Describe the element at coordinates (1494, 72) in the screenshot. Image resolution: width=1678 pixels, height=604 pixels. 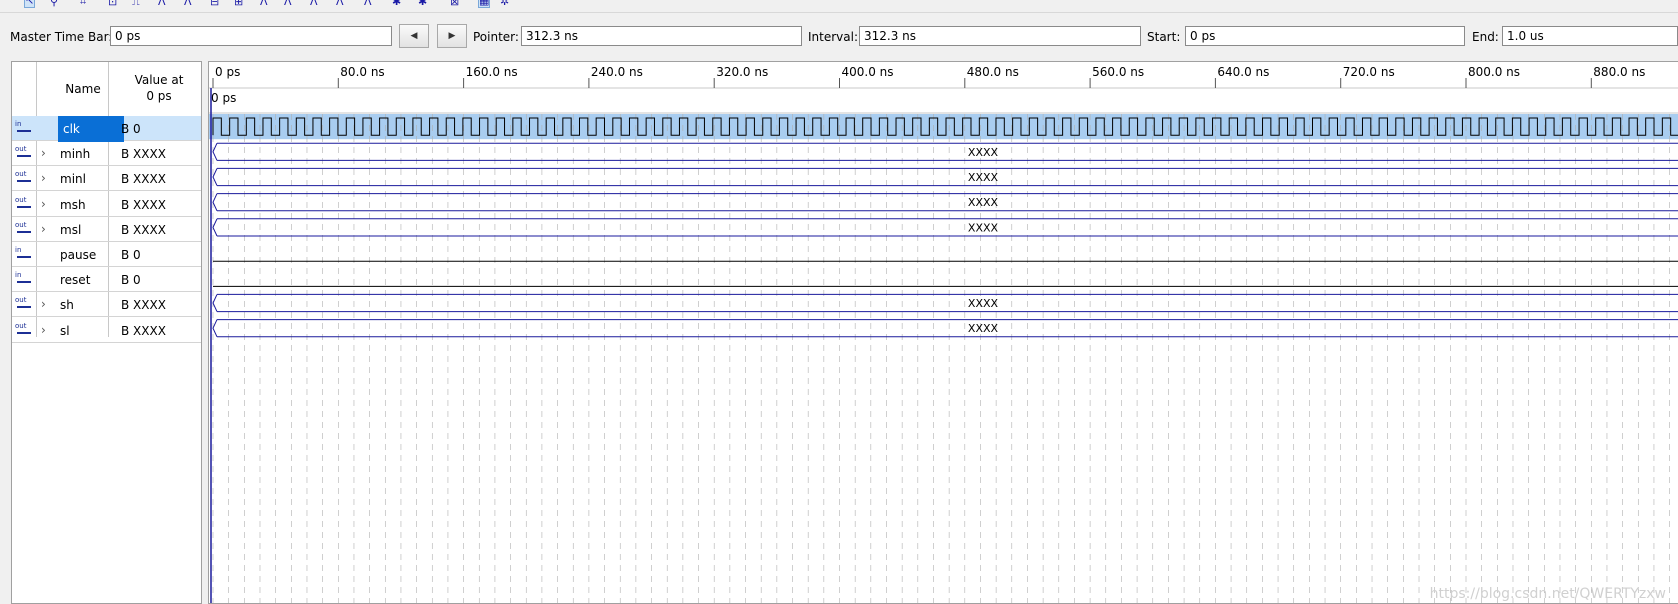
I see `time-tick-label: 800.0 ns` at that location.